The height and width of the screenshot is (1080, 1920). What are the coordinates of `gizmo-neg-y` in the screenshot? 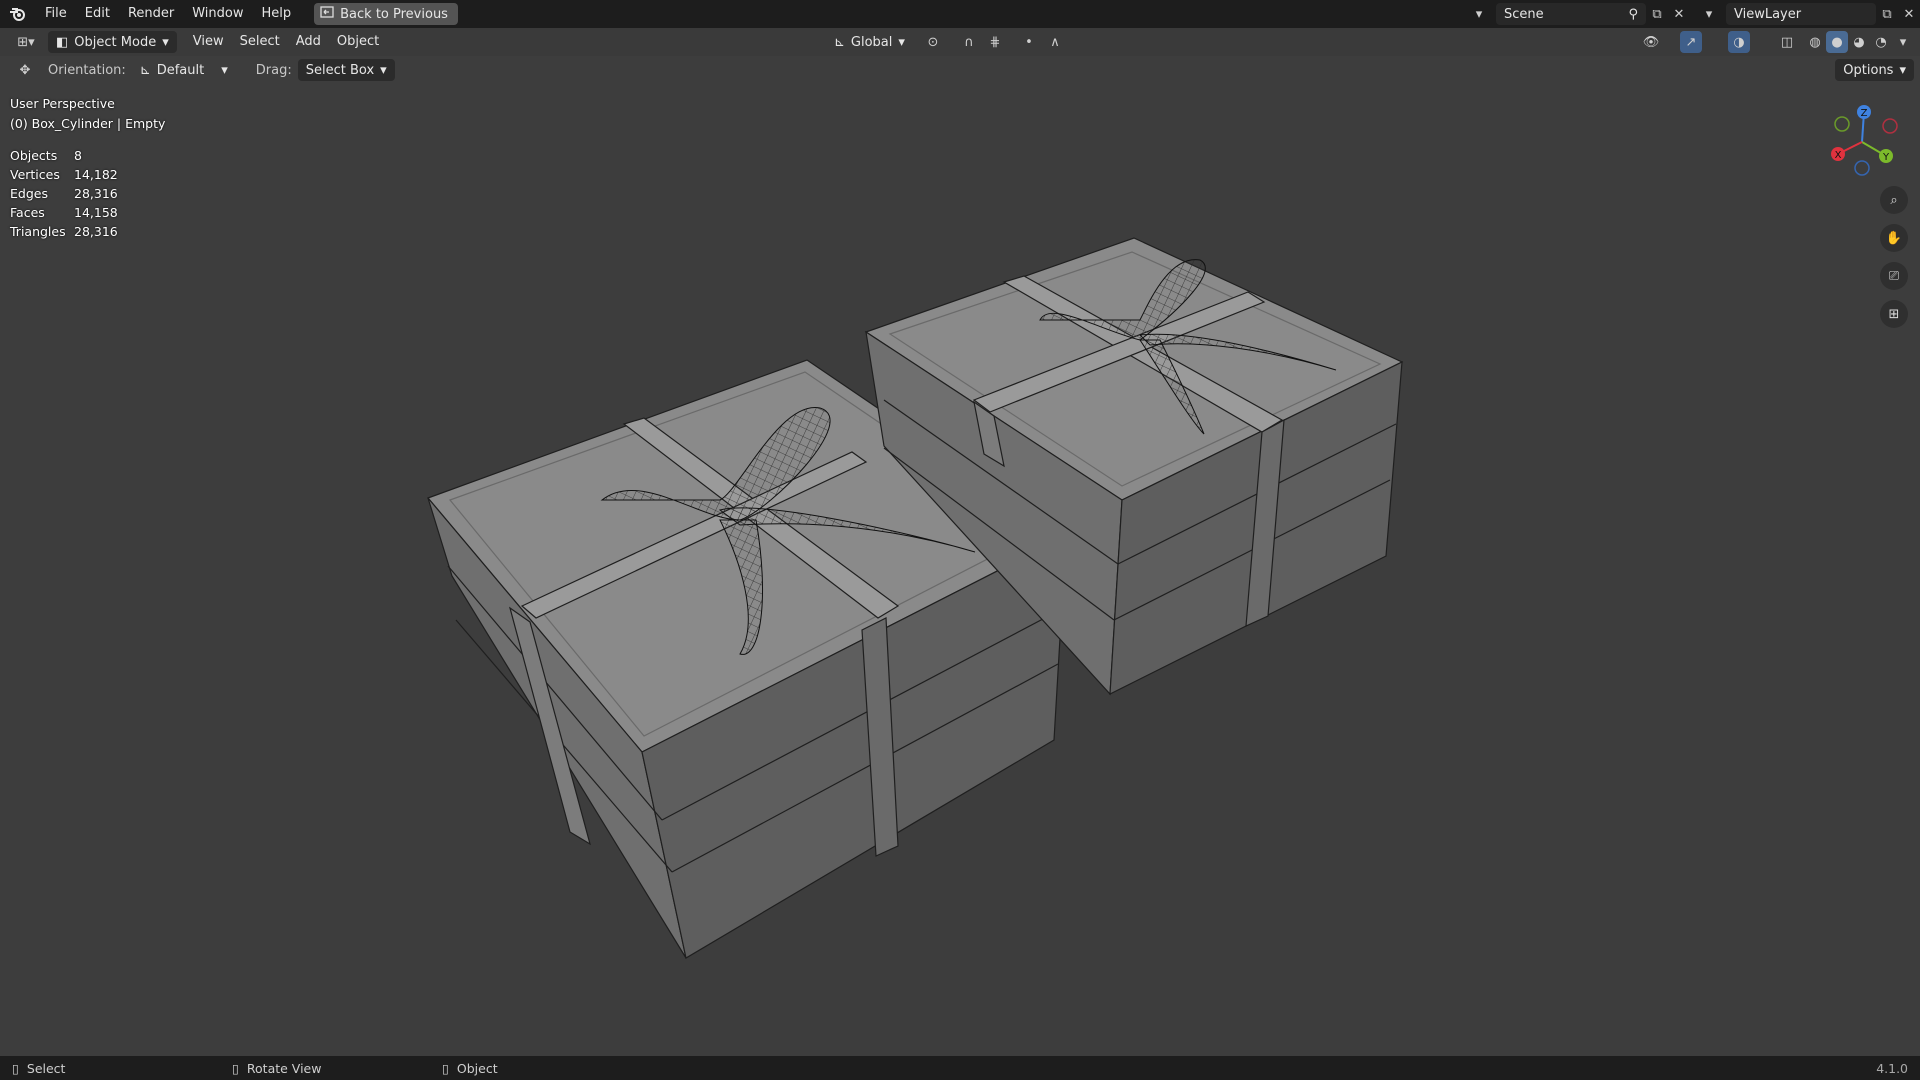 It's located at (1842, 124).